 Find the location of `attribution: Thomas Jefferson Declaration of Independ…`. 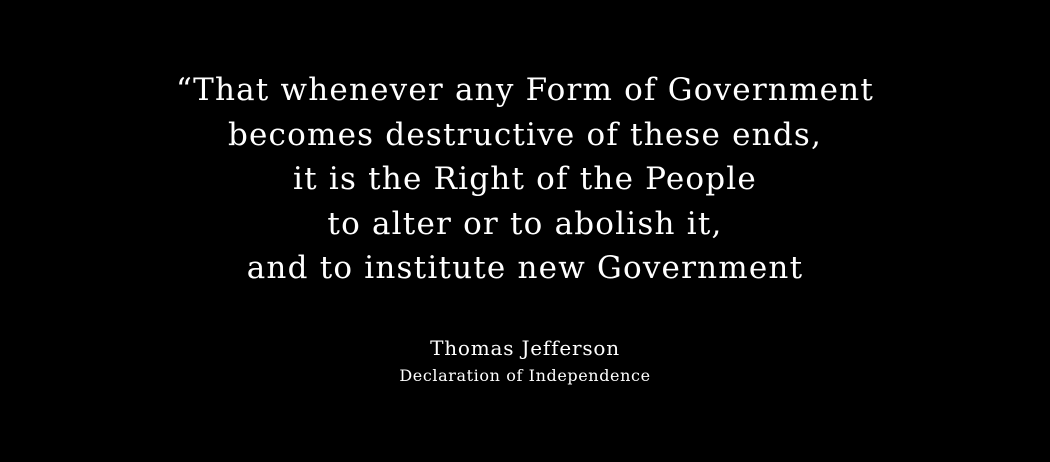

attribution: Thomas Jefferson Declaration of Independ… is located at coordinates (525, 360).